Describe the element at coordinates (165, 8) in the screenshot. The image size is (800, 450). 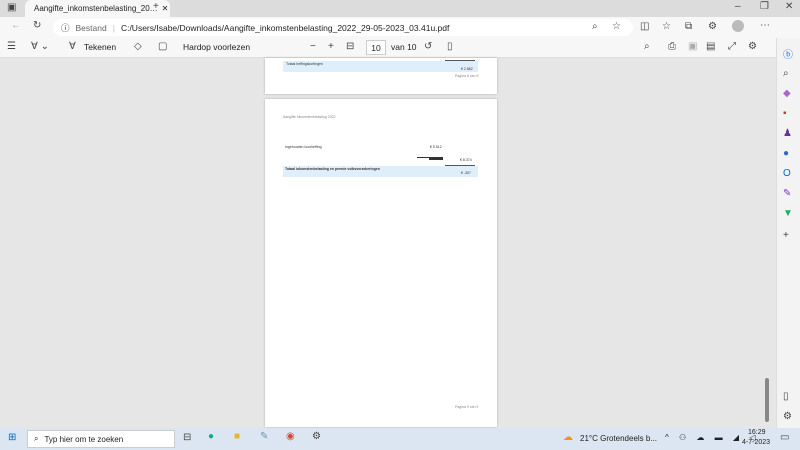
I see `close-tab-icon: ✕` at that location.